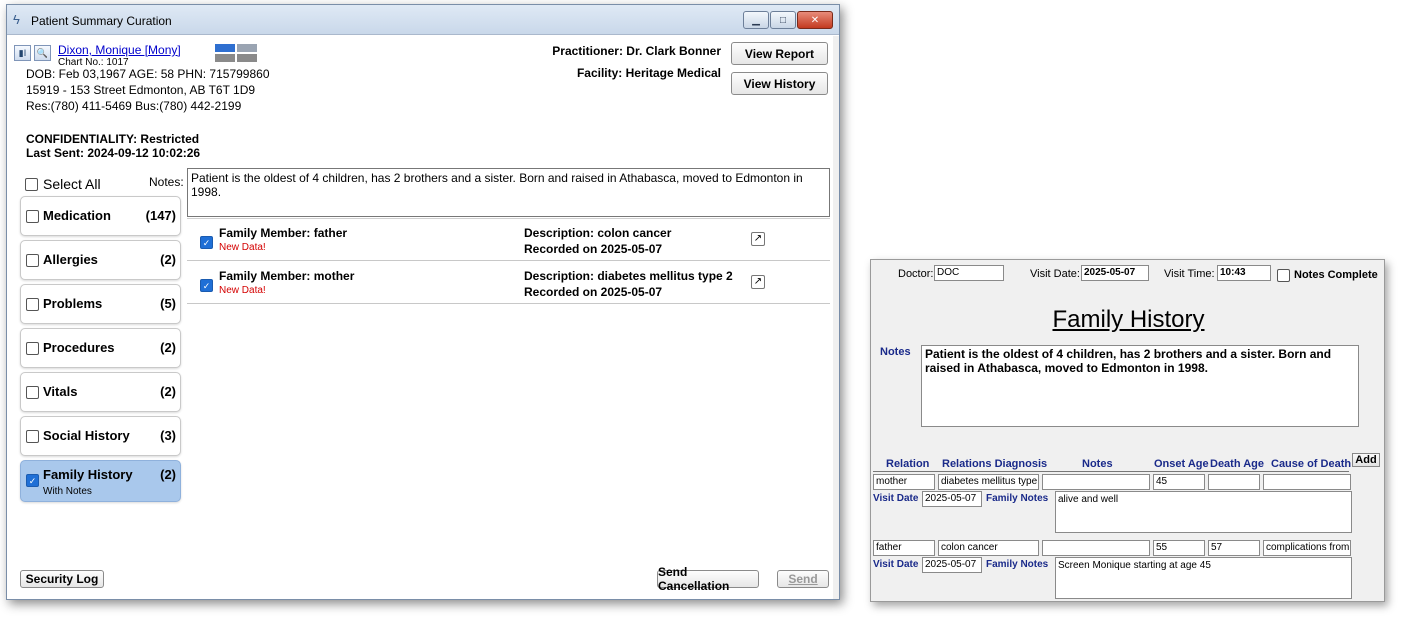 This screenshot has width=1402, height=617. I want to click on practitioner: Practitioner: Dr. Clark Bonner, so click(636, 51).